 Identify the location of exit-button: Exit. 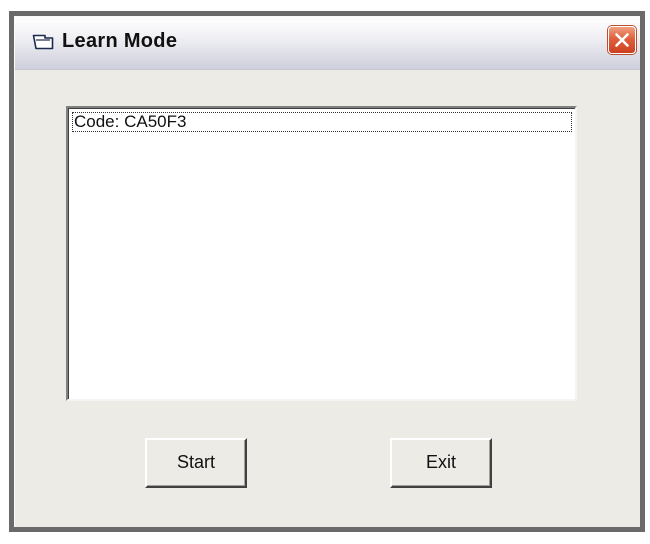
(441, 463).